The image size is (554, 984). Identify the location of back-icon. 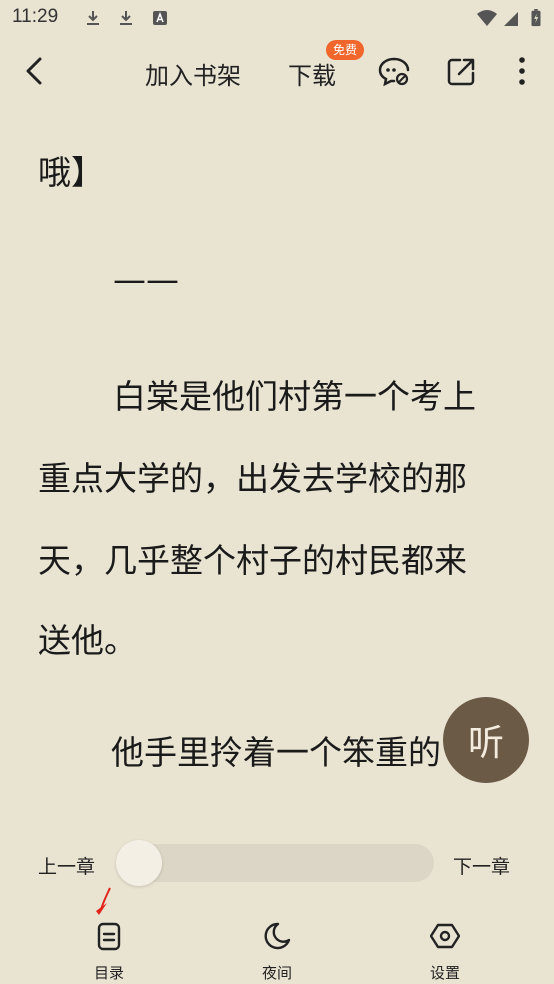
(35, 71).